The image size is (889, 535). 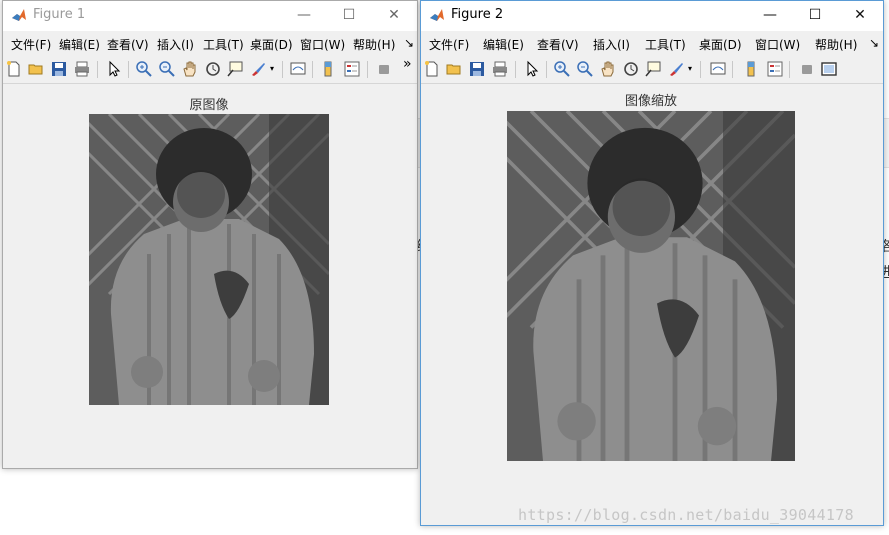 I want to click on child-photo-icon, so click(x=209, y=259).